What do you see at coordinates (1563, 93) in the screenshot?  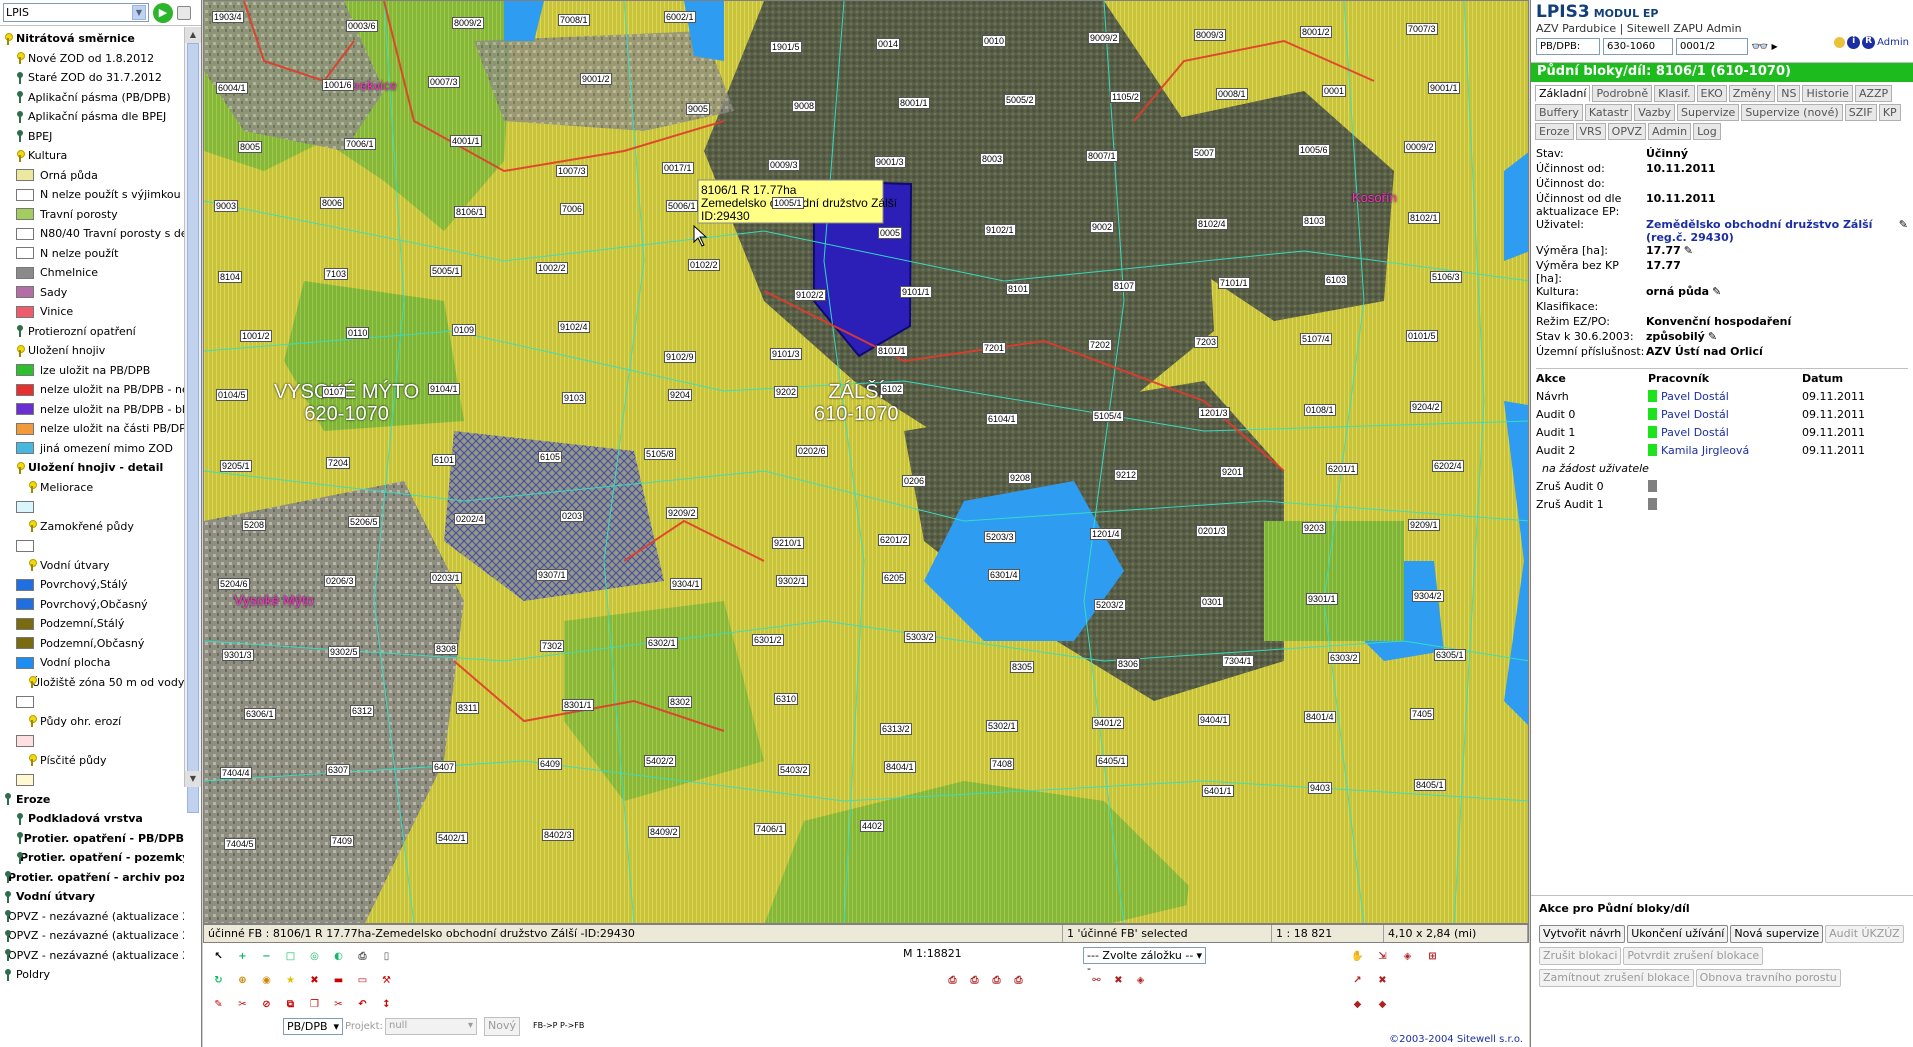 I see `tab-z-kladn-: Základní` at bounding box center [1563, 93].